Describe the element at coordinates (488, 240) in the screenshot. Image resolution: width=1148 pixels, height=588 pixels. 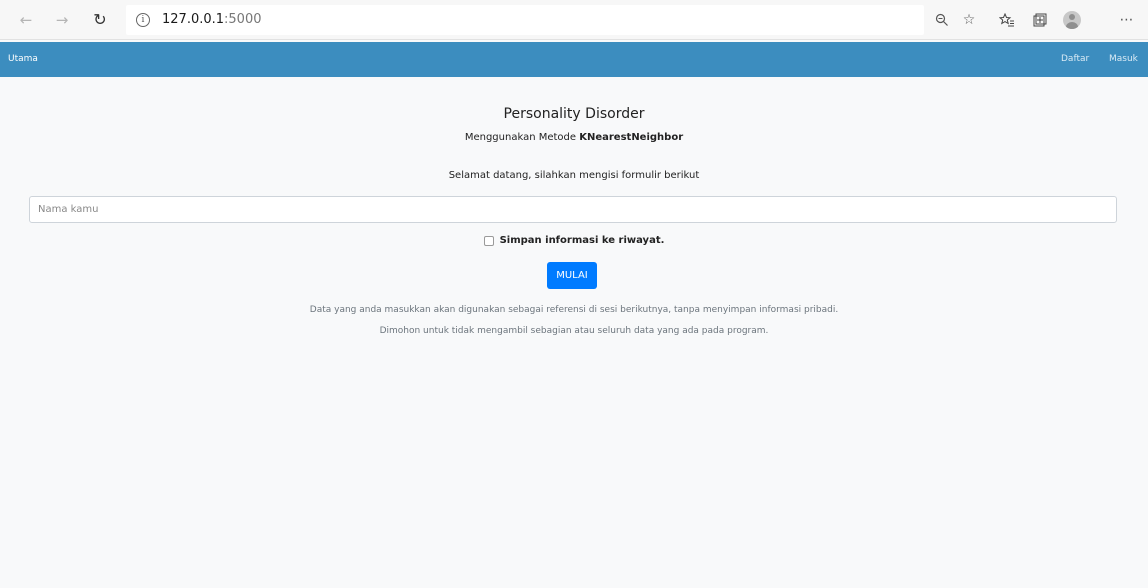
I see `save-history-checkbox` at that location.